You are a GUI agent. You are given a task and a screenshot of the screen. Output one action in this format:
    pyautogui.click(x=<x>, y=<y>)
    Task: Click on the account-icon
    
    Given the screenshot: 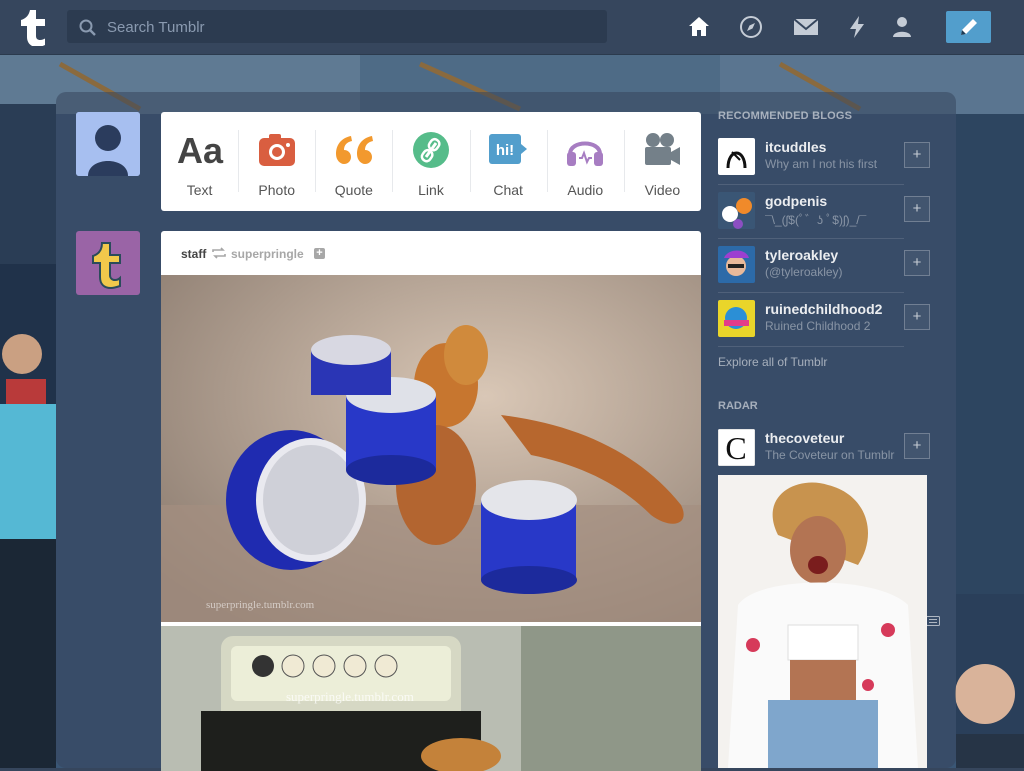 What is the action you would take?
    pyautogui.click(x=902, y=27)
    